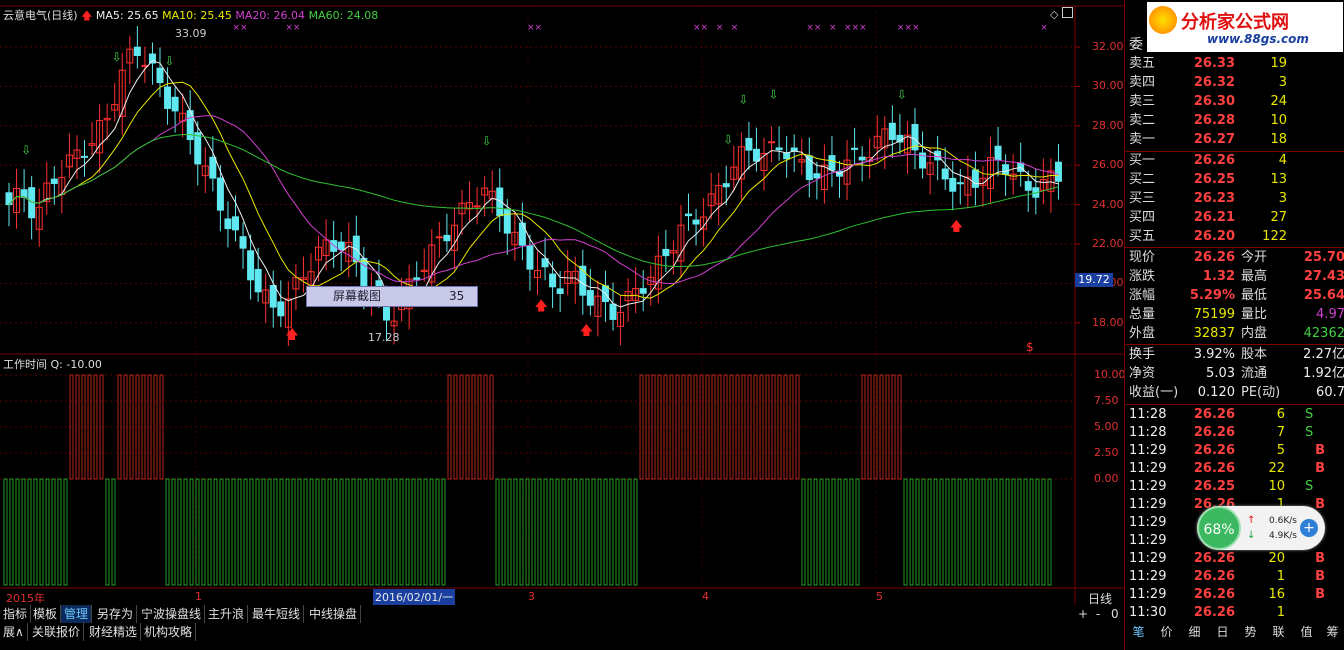 Image resolution: width=1344 pixels, height=650 pixels. I want to click on ask-row: 卖一 26.27 18, so click(1234, 140).